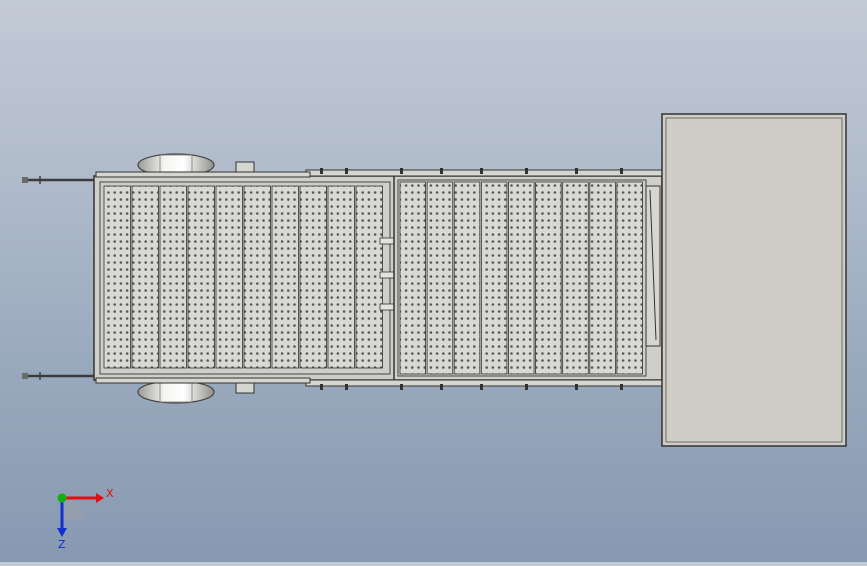 The image size is (867, 566). What do you see at coordinates (85, 518) in the screenshot?
I see `axis-triad: X Z` at bounding box center [85, 518].